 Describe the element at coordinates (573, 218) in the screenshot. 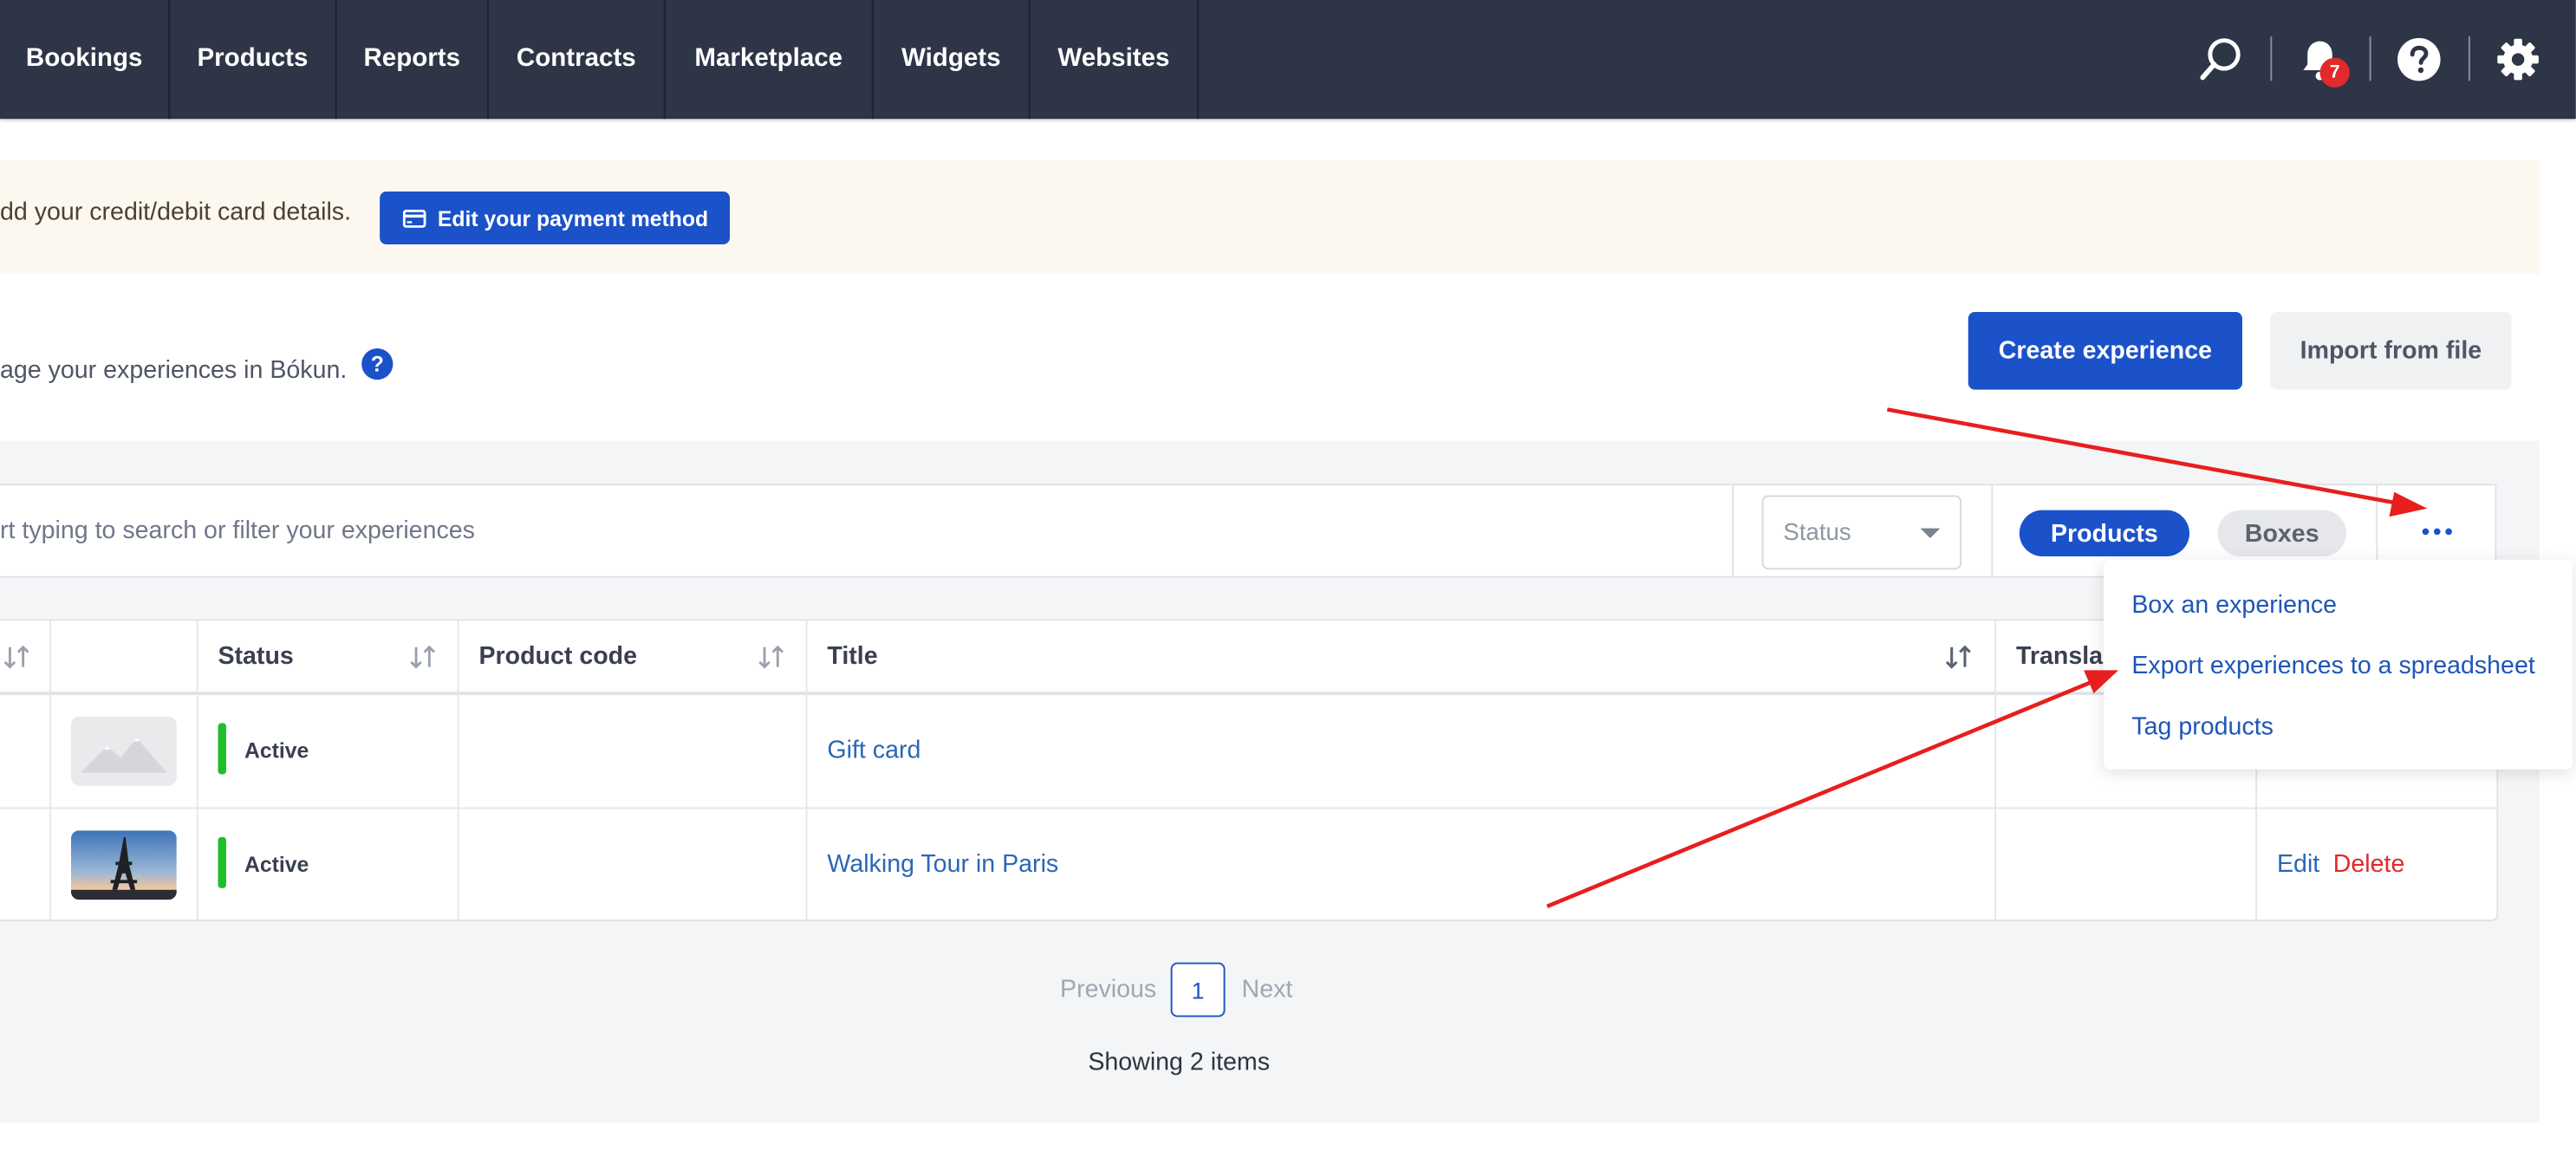

I see `edit-payment-method-label: Edit your payment method` at that location.